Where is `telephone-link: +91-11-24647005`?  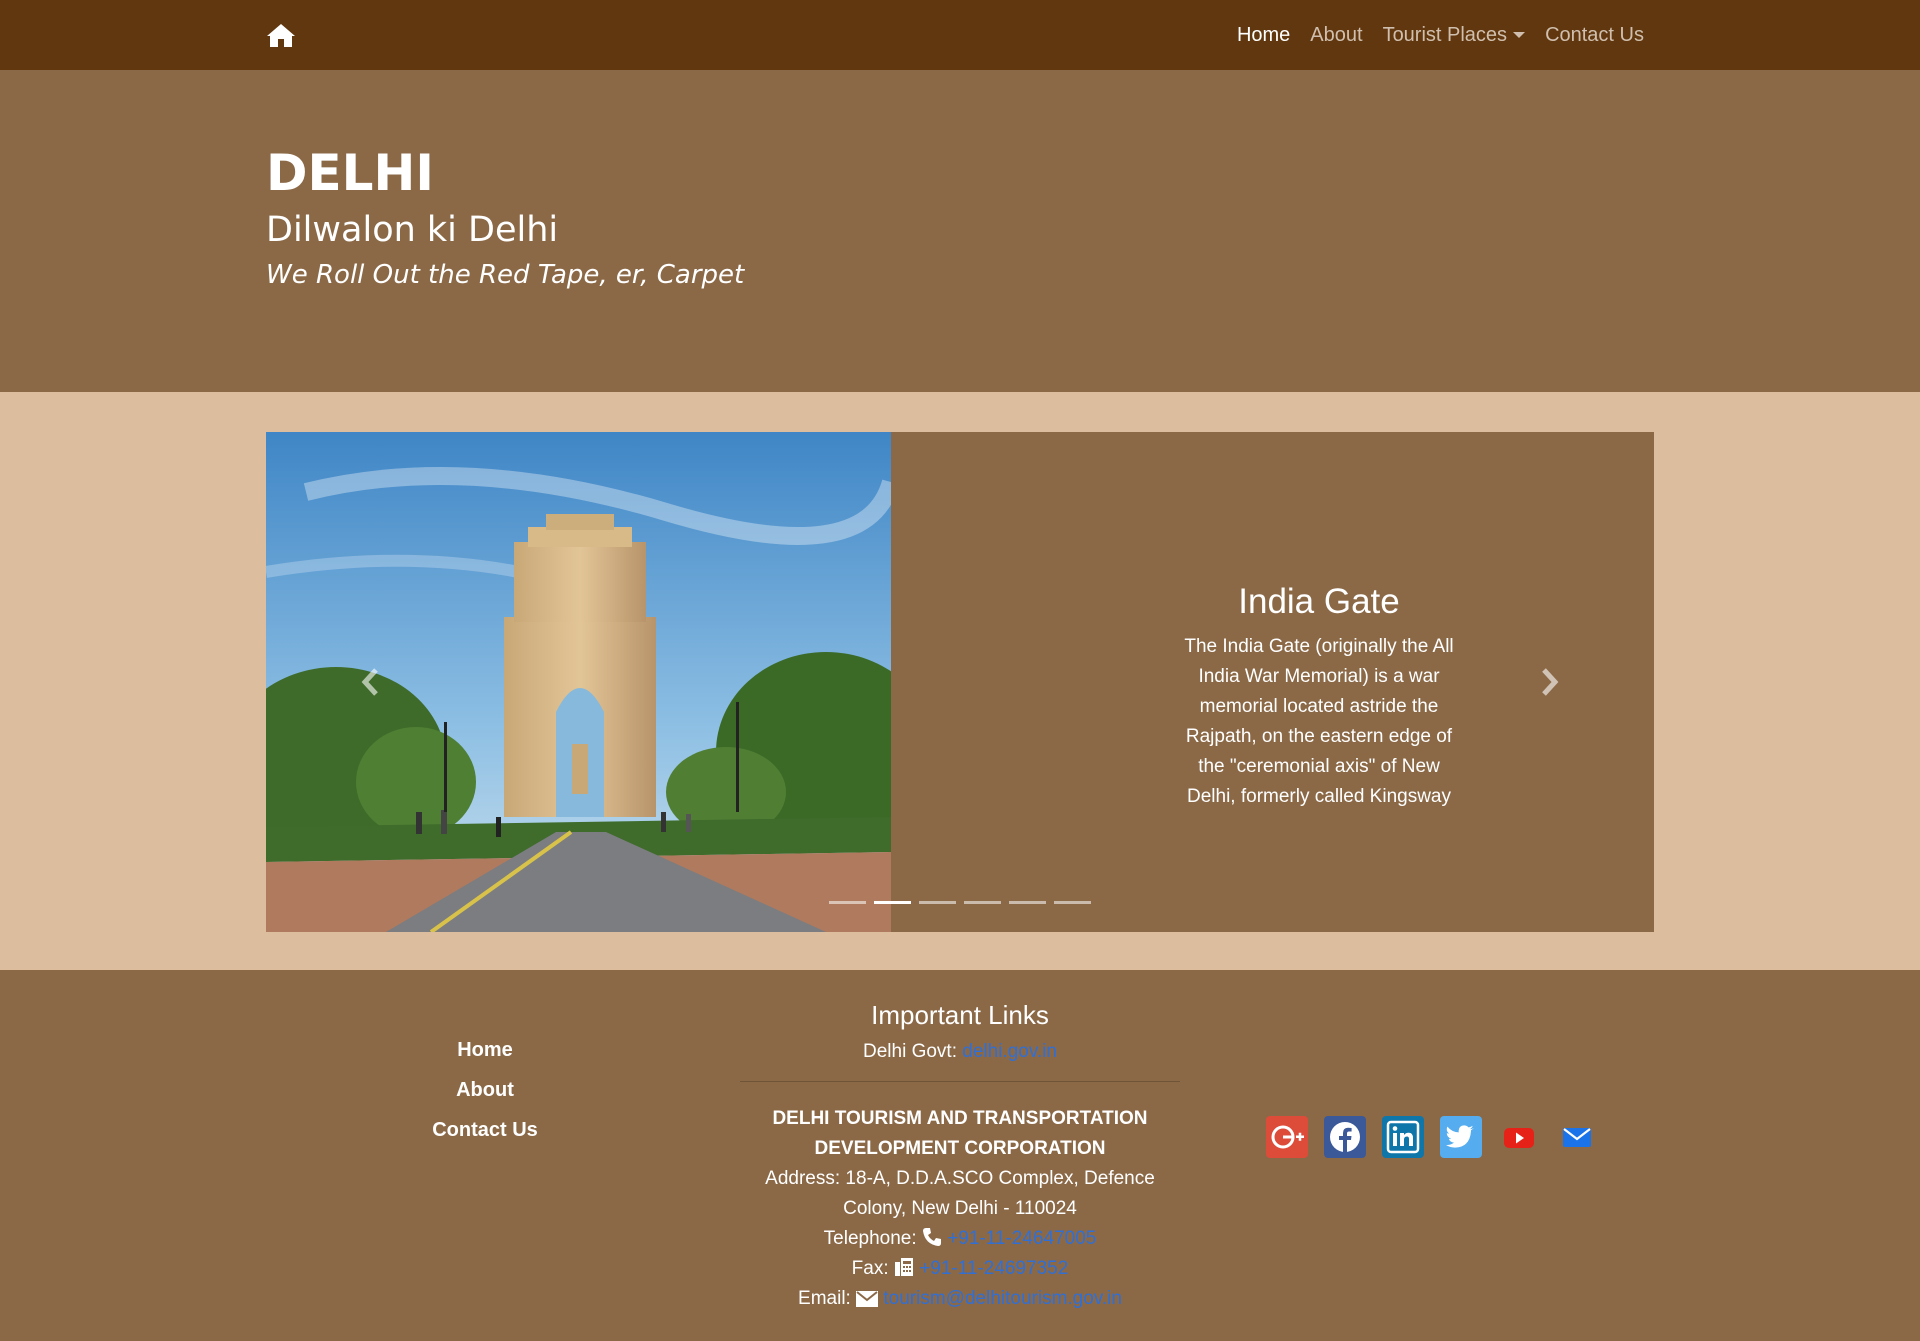 telephone-link: +91-11-24647005 is located at coordinates (1021, 1238).